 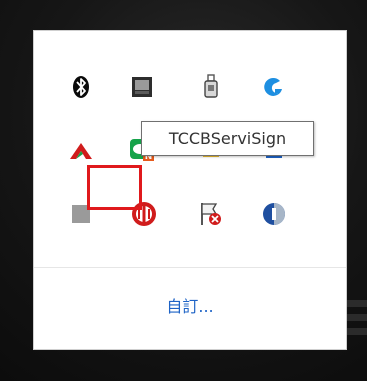 What do you see at coordinates (81, 87) in the screenshot?
I see `bluetooth-icon` at bounding box center [81, 87].